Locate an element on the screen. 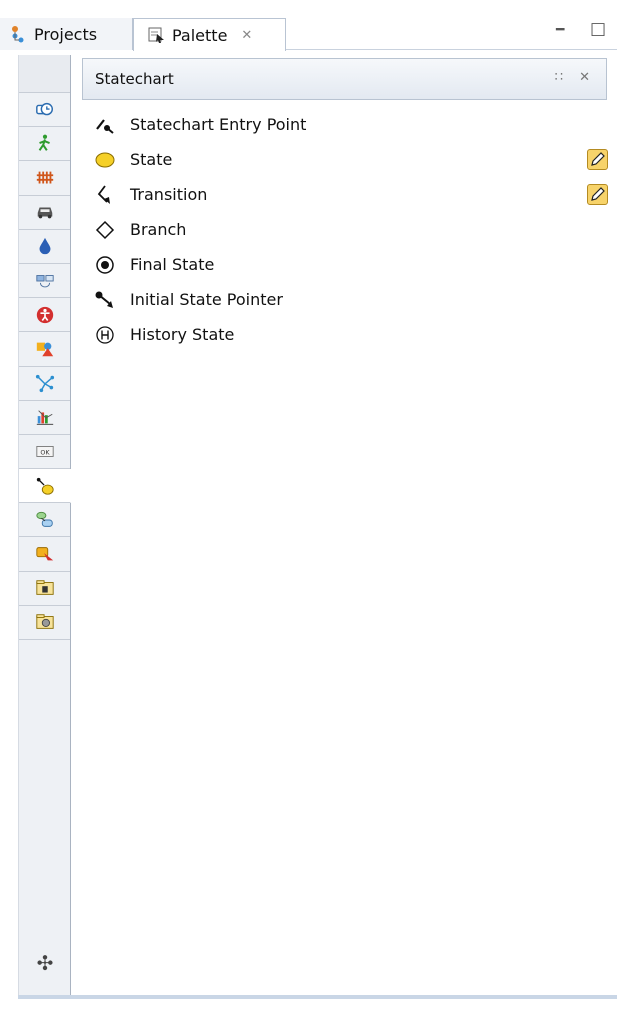 The height and width of the screenshot is (1014, 617). rail-icon is located at coordinates (44, 177).